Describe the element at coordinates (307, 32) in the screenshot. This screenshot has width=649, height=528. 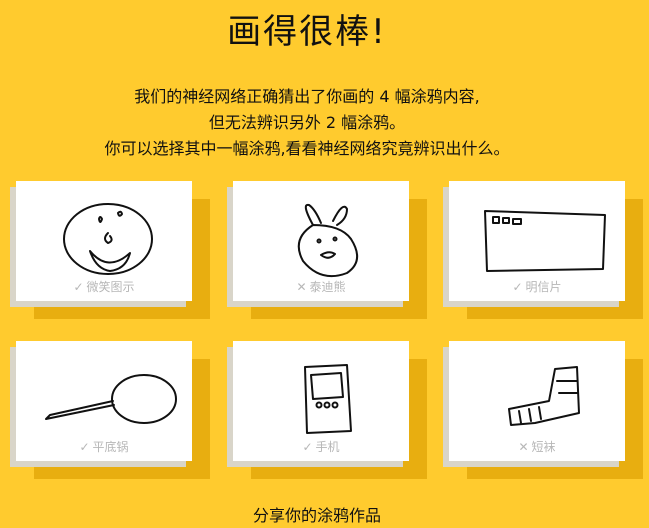
I see `page-title: 画得很棒!` at that location.